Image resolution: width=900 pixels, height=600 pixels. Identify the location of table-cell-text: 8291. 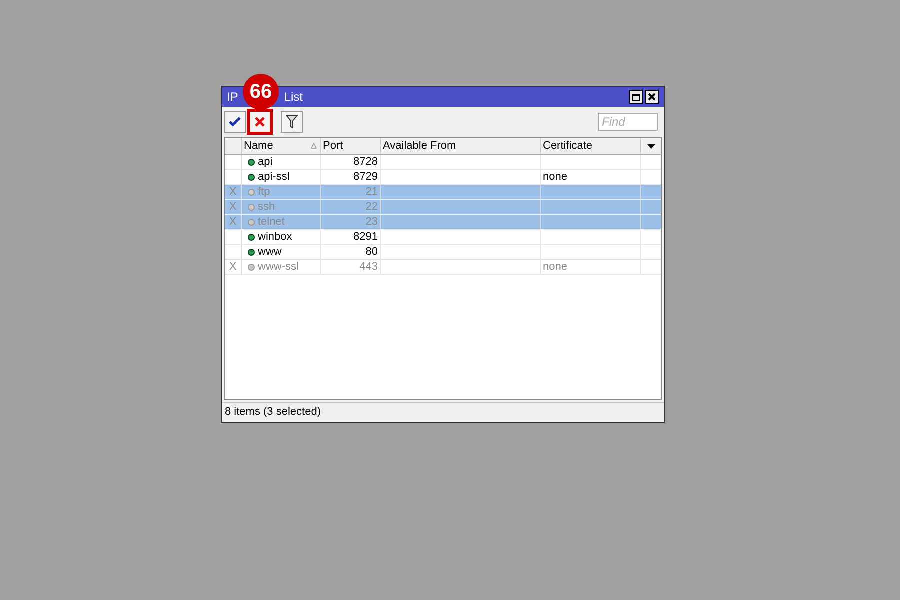
(366, 237).